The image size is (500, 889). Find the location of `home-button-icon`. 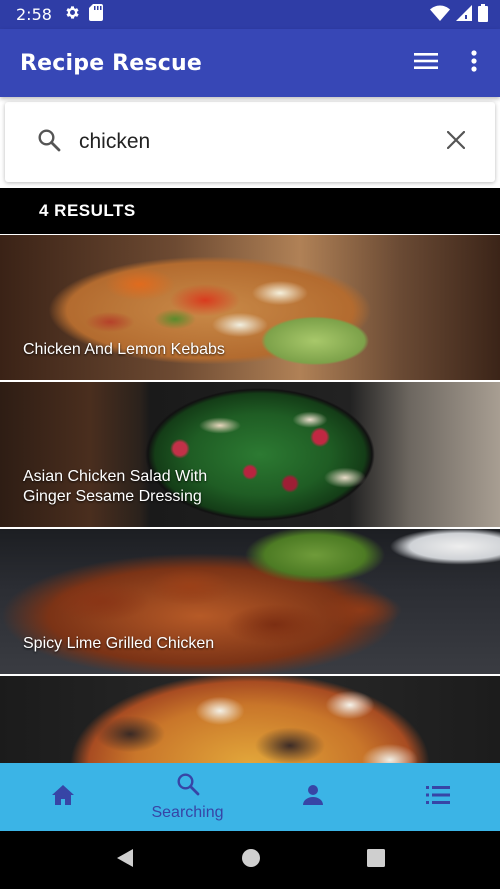

home-button-icon is located at coordinates (251, 860).